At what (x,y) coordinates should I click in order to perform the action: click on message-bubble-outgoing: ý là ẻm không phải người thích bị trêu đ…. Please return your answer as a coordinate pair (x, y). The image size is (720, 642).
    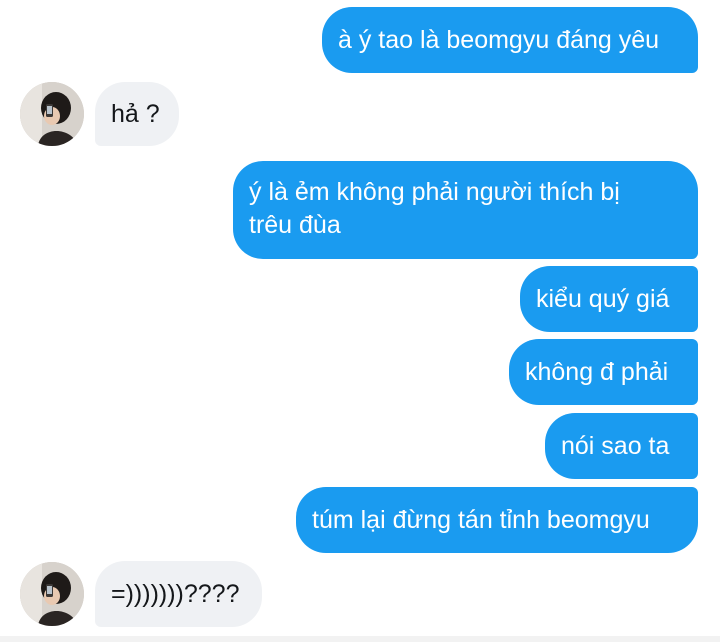
    Looking at the image, I should click on (465, 210).